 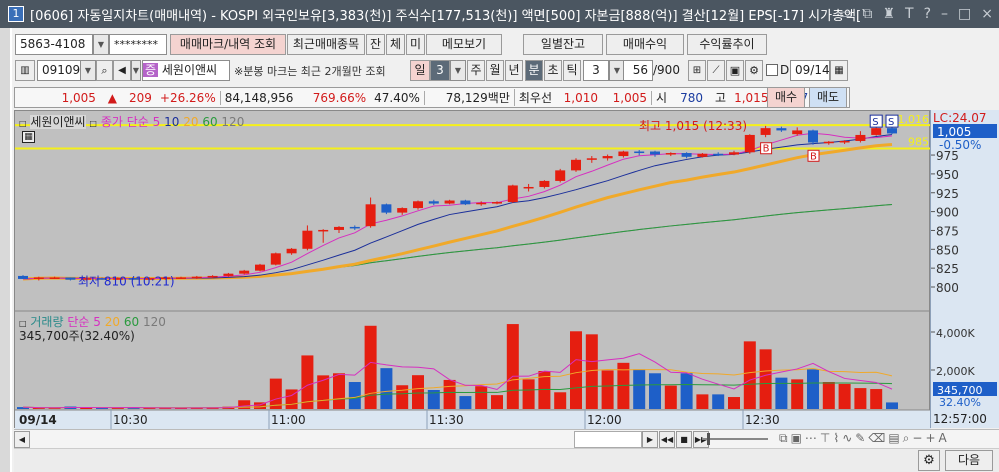 I want to click on zoom-icon: ⌕, so click(x=908, y=438).